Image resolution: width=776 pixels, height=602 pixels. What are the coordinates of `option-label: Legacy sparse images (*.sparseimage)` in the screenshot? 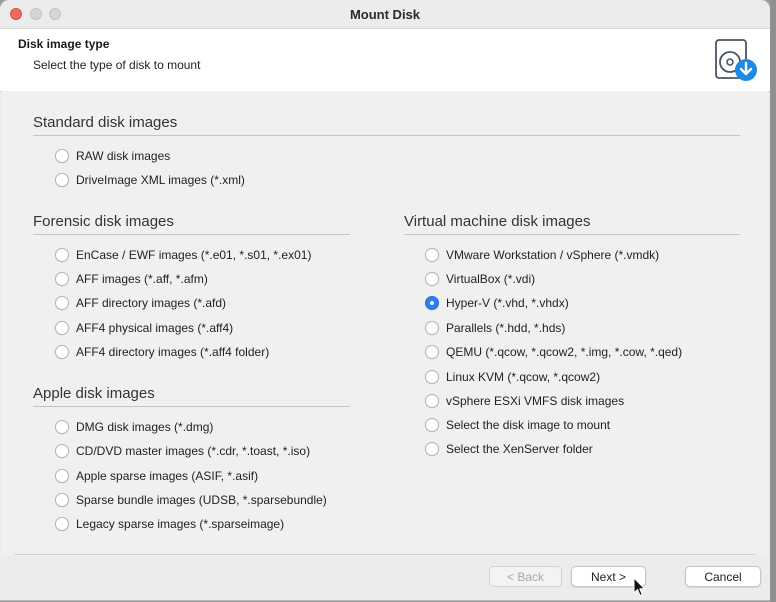 It's located at (180, 524).